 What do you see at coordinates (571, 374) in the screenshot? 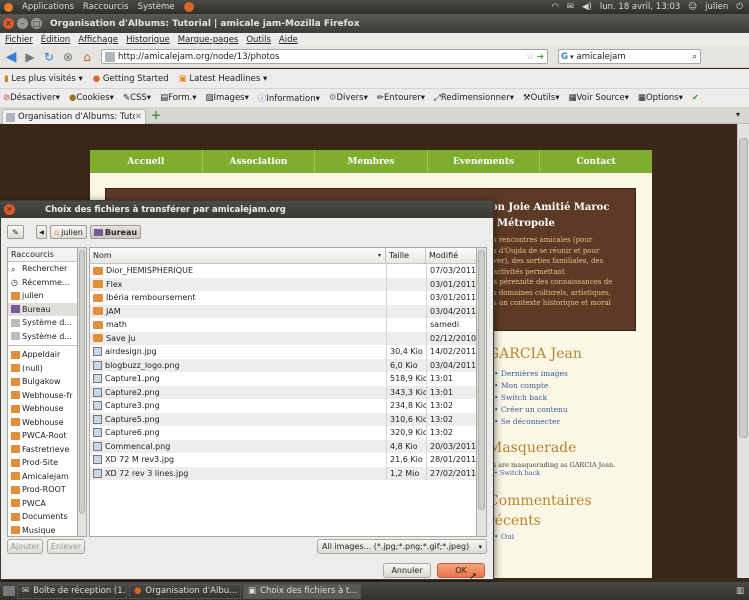
I see `link-latest-images: • Dernières images` at bounding box center [571, 374].